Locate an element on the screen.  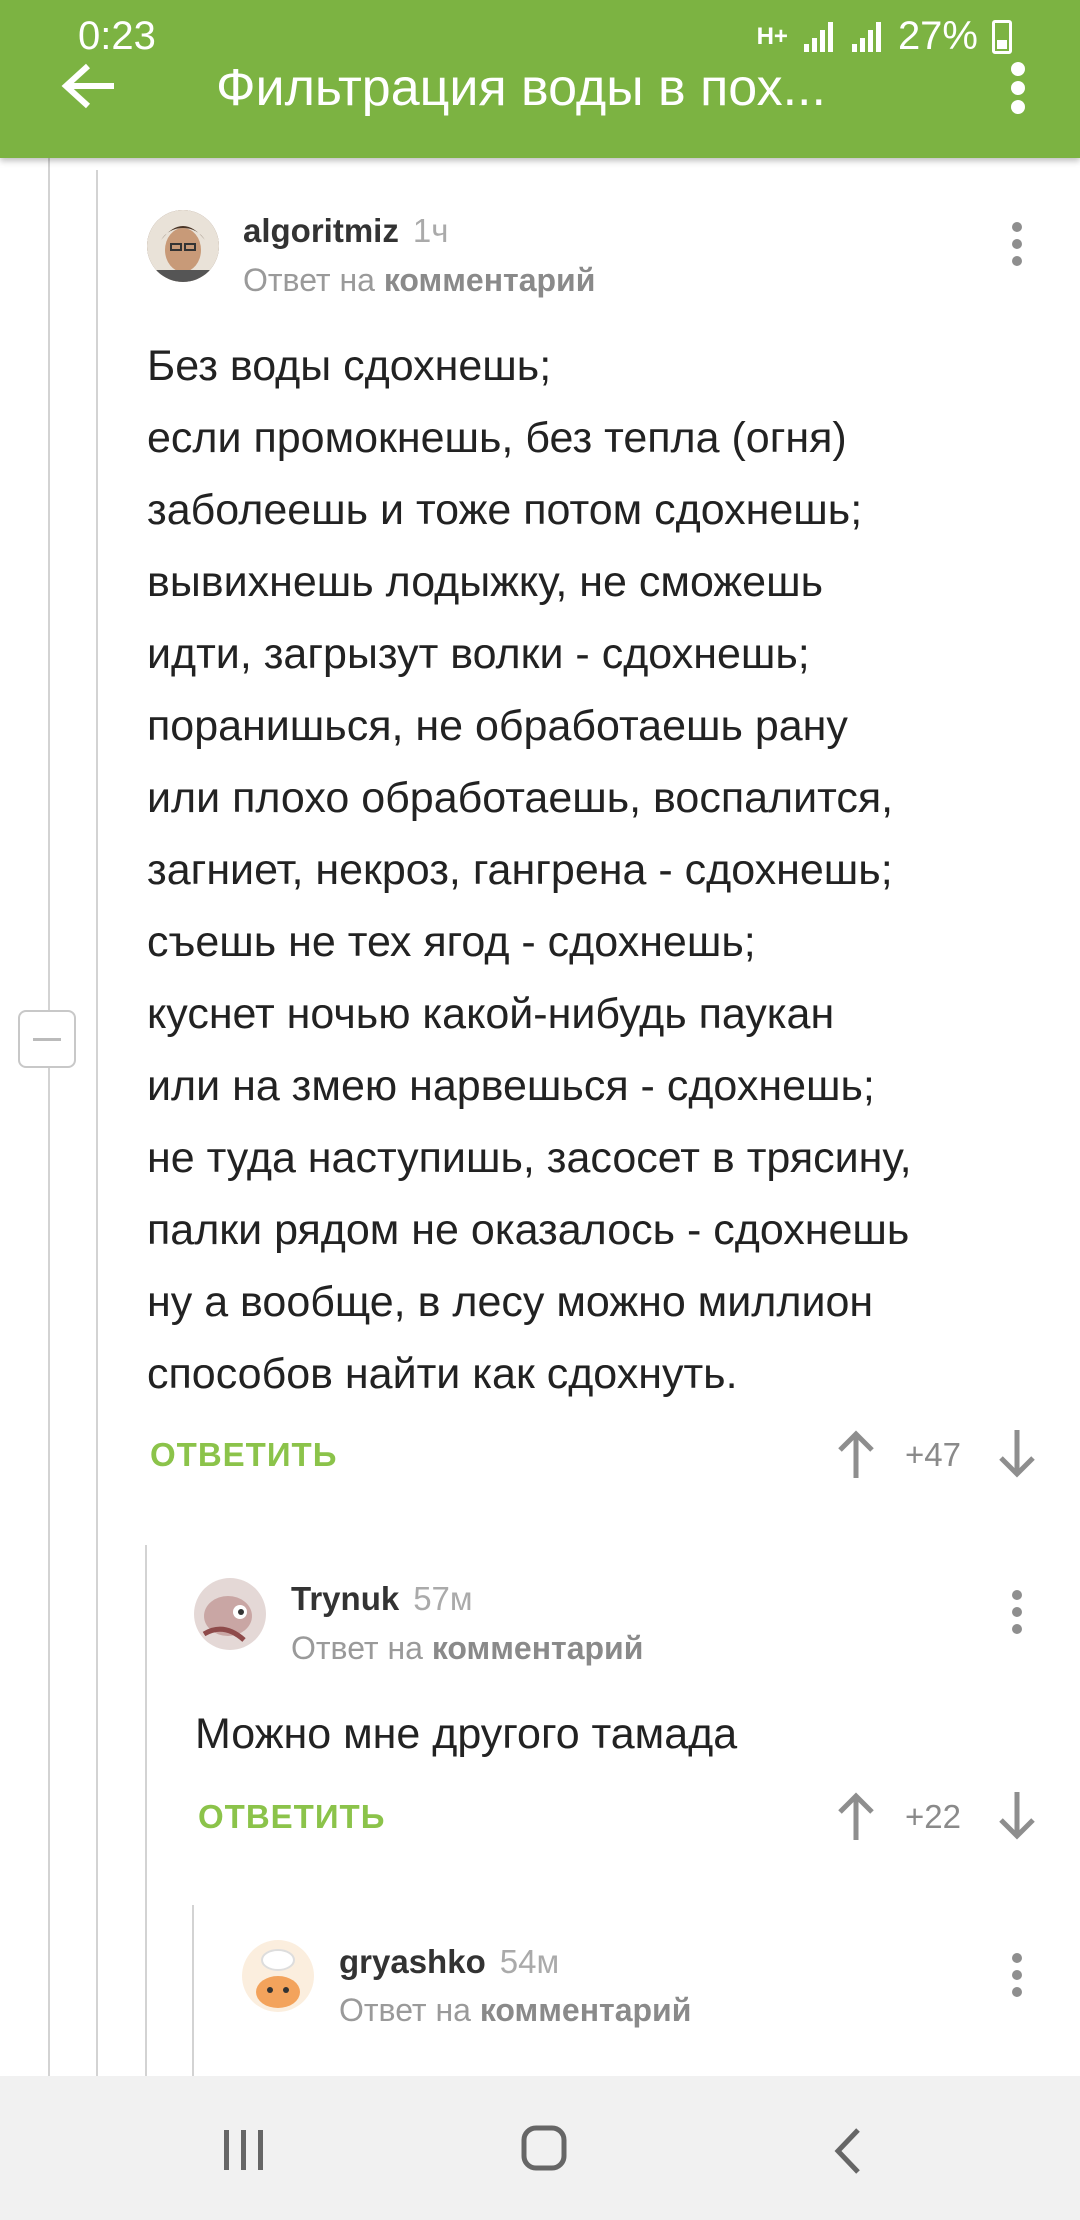
system-nav-bar is located at coordinates (540, 2148).